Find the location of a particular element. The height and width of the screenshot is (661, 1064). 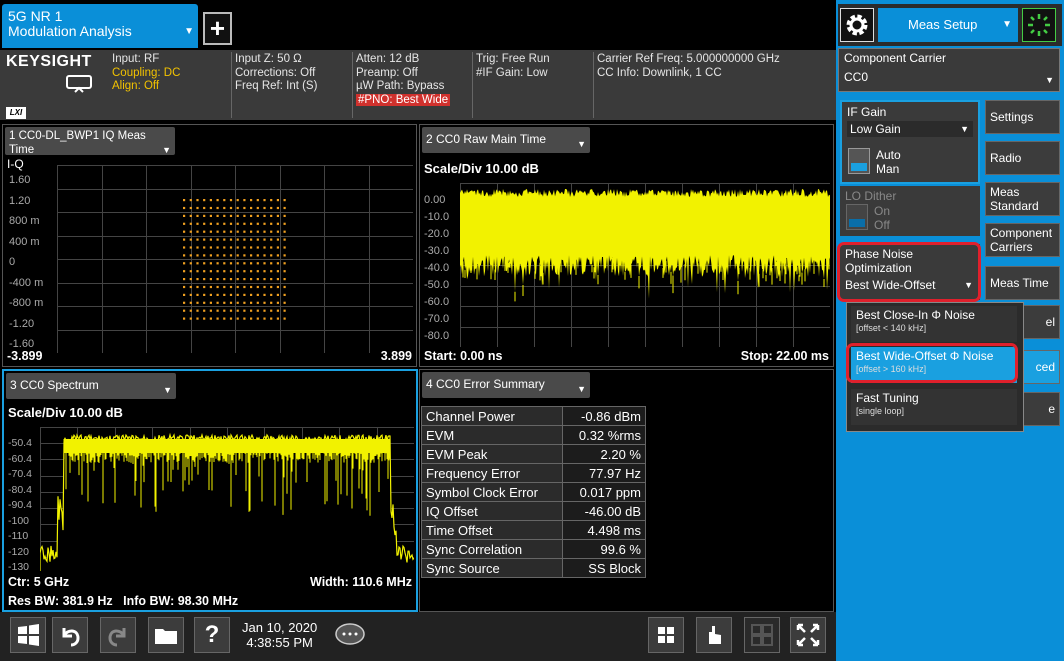

metric-value: SS Block is located at coordinates (604, 568).